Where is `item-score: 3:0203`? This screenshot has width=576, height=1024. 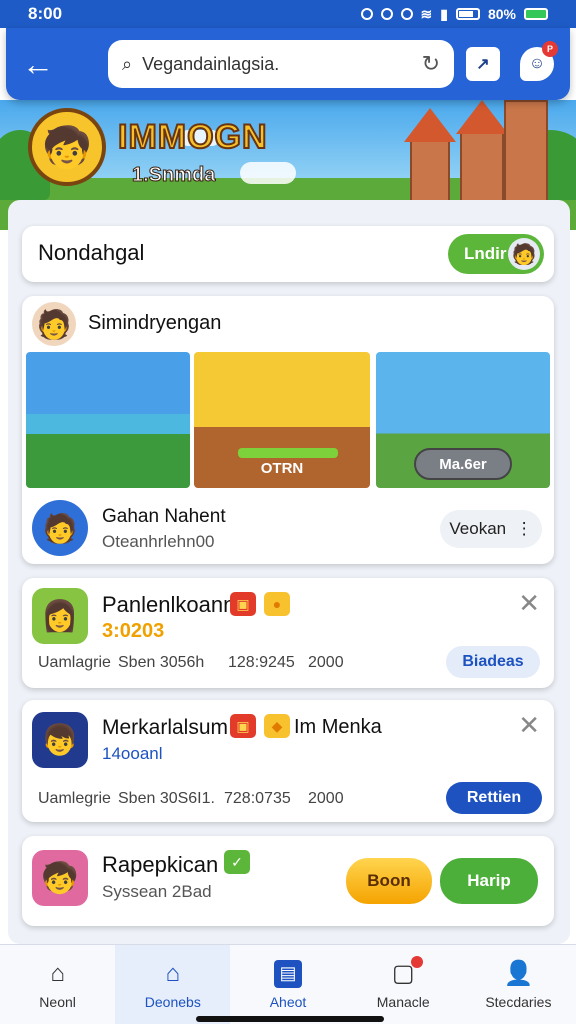
item-score: 3:0203 is located at coordinates (133, 631).